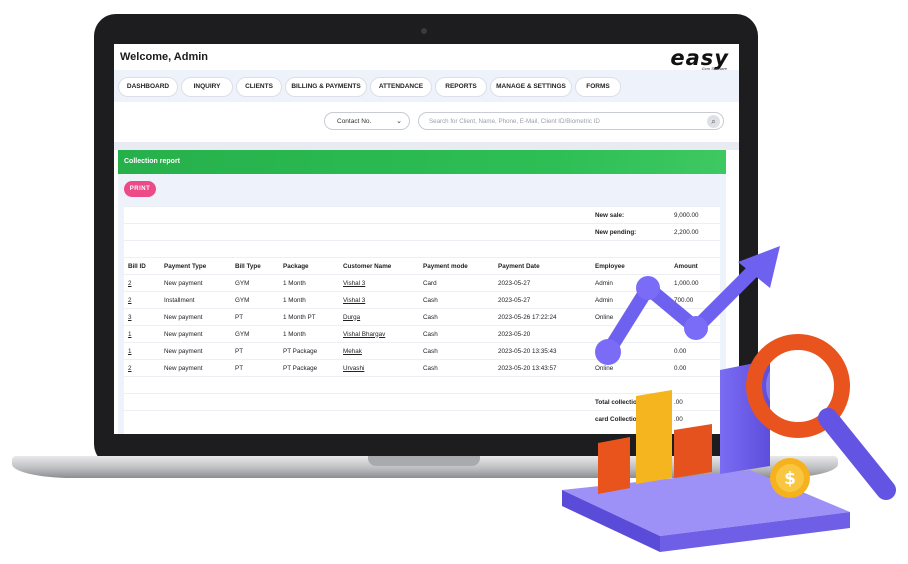 This screenshot has width=908, height=564. What do you see at coordinates (857, 454) in the screenshot?
I see `magnifier-handle` at bounding box center [857, 454].